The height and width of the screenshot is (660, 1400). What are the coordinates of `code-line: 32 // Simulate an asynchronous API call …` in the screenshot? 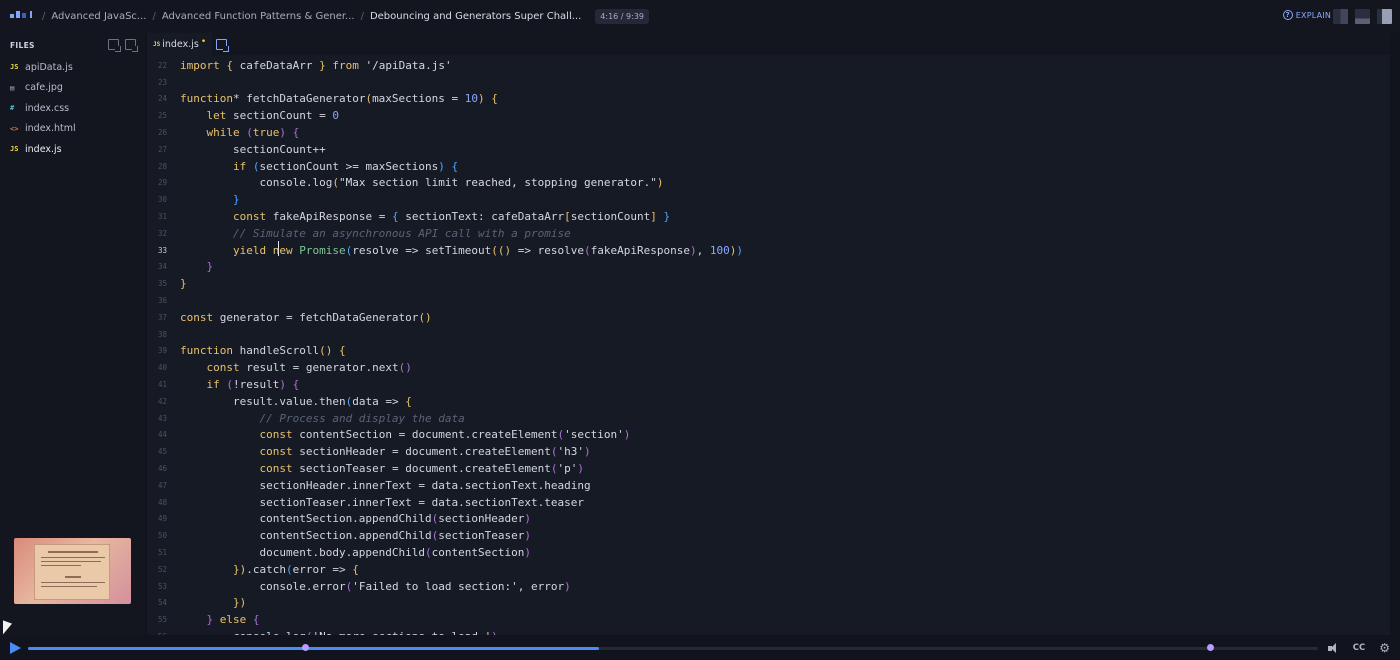 It's located at (768, 233).